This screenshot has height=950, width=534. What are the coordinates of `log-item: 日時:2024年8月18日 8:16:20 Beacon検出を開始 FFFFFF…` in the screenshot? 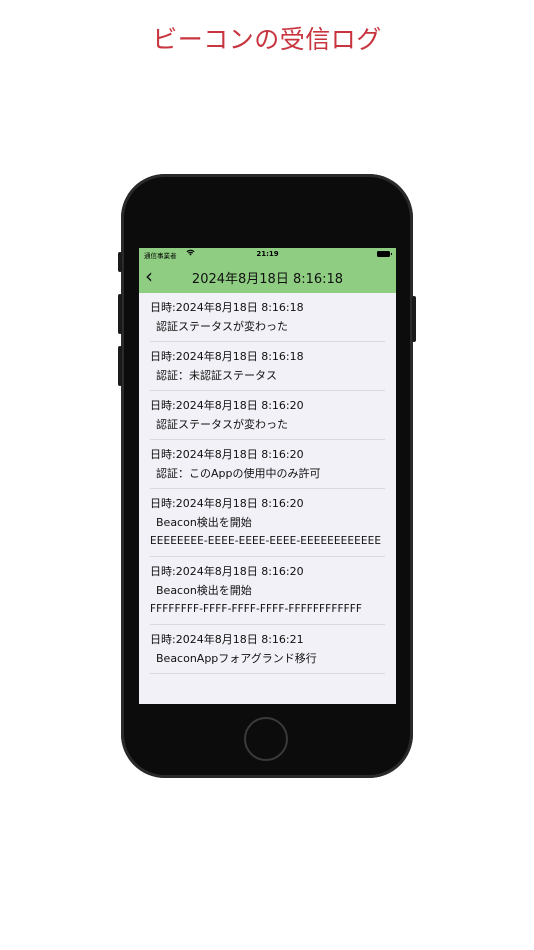 It's located at (267, 591).